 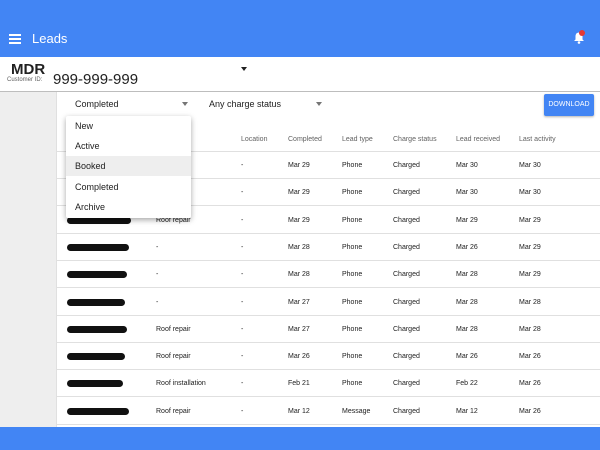 I want to click on column-header-charge-status: Charge status, so click(x=415, y=139).